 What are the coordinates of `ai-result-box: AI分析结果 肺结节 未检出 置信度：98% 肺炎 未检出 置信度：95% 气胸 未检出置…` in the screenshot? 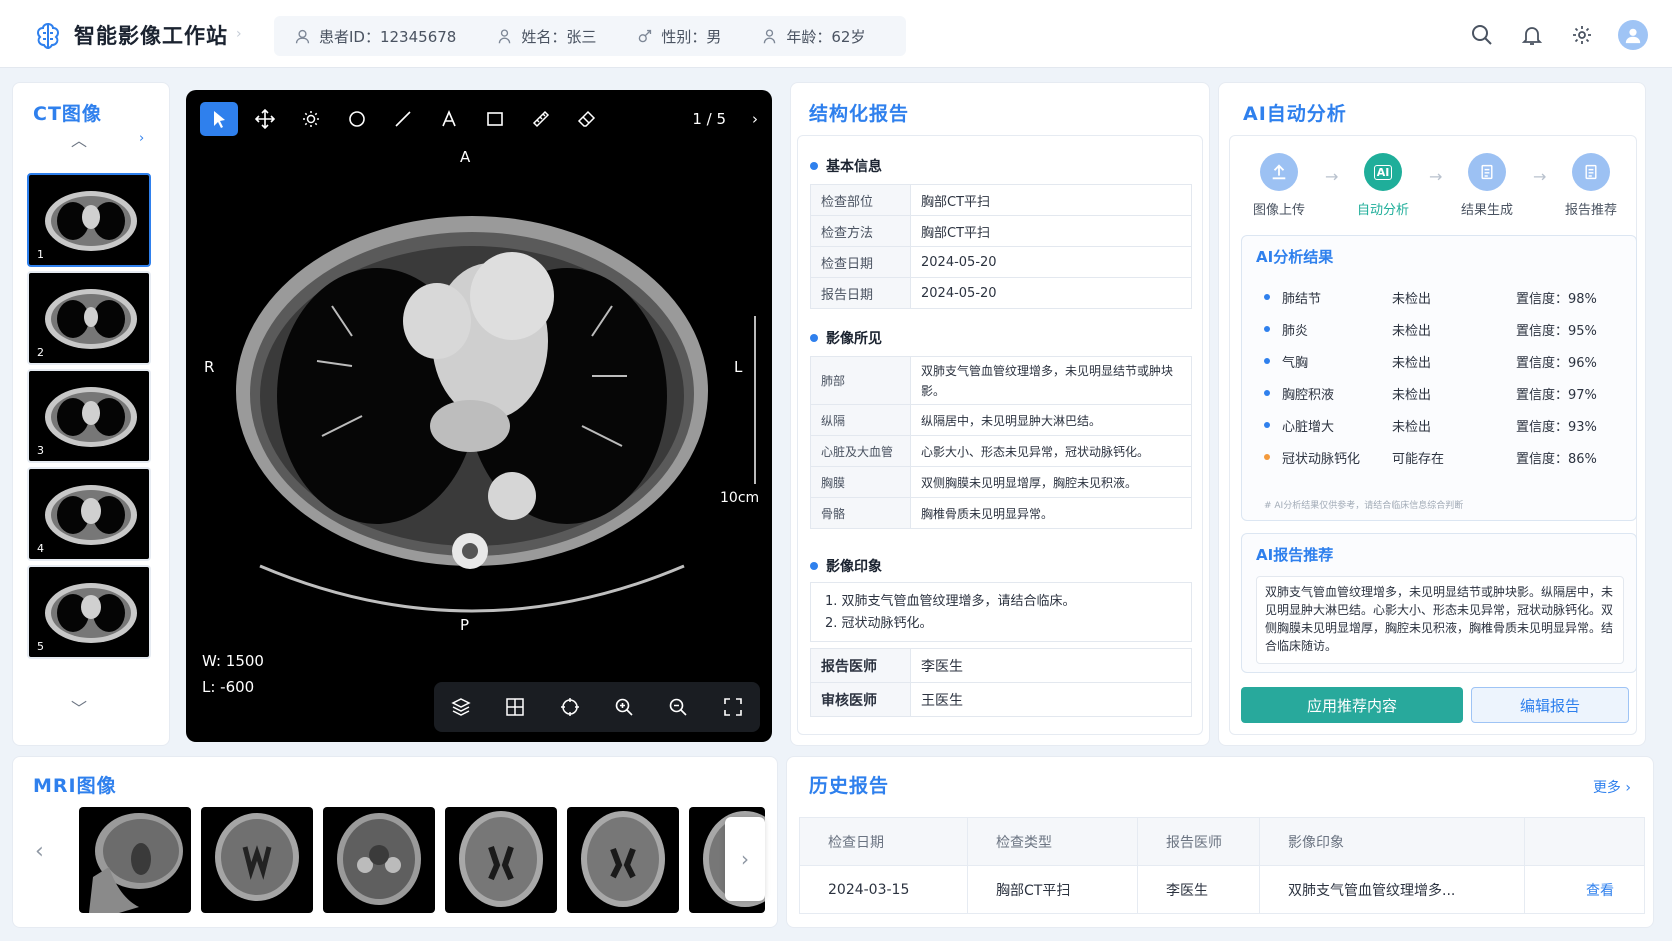 It's located at (1439, 378).